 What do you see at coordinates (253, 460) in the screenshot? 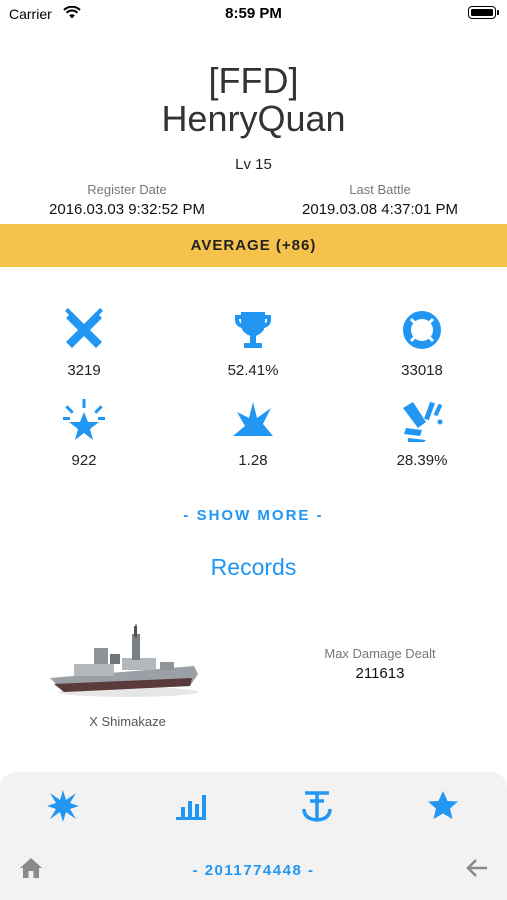
I see `stat-value: 1.28` at bounding box center [253, 460].